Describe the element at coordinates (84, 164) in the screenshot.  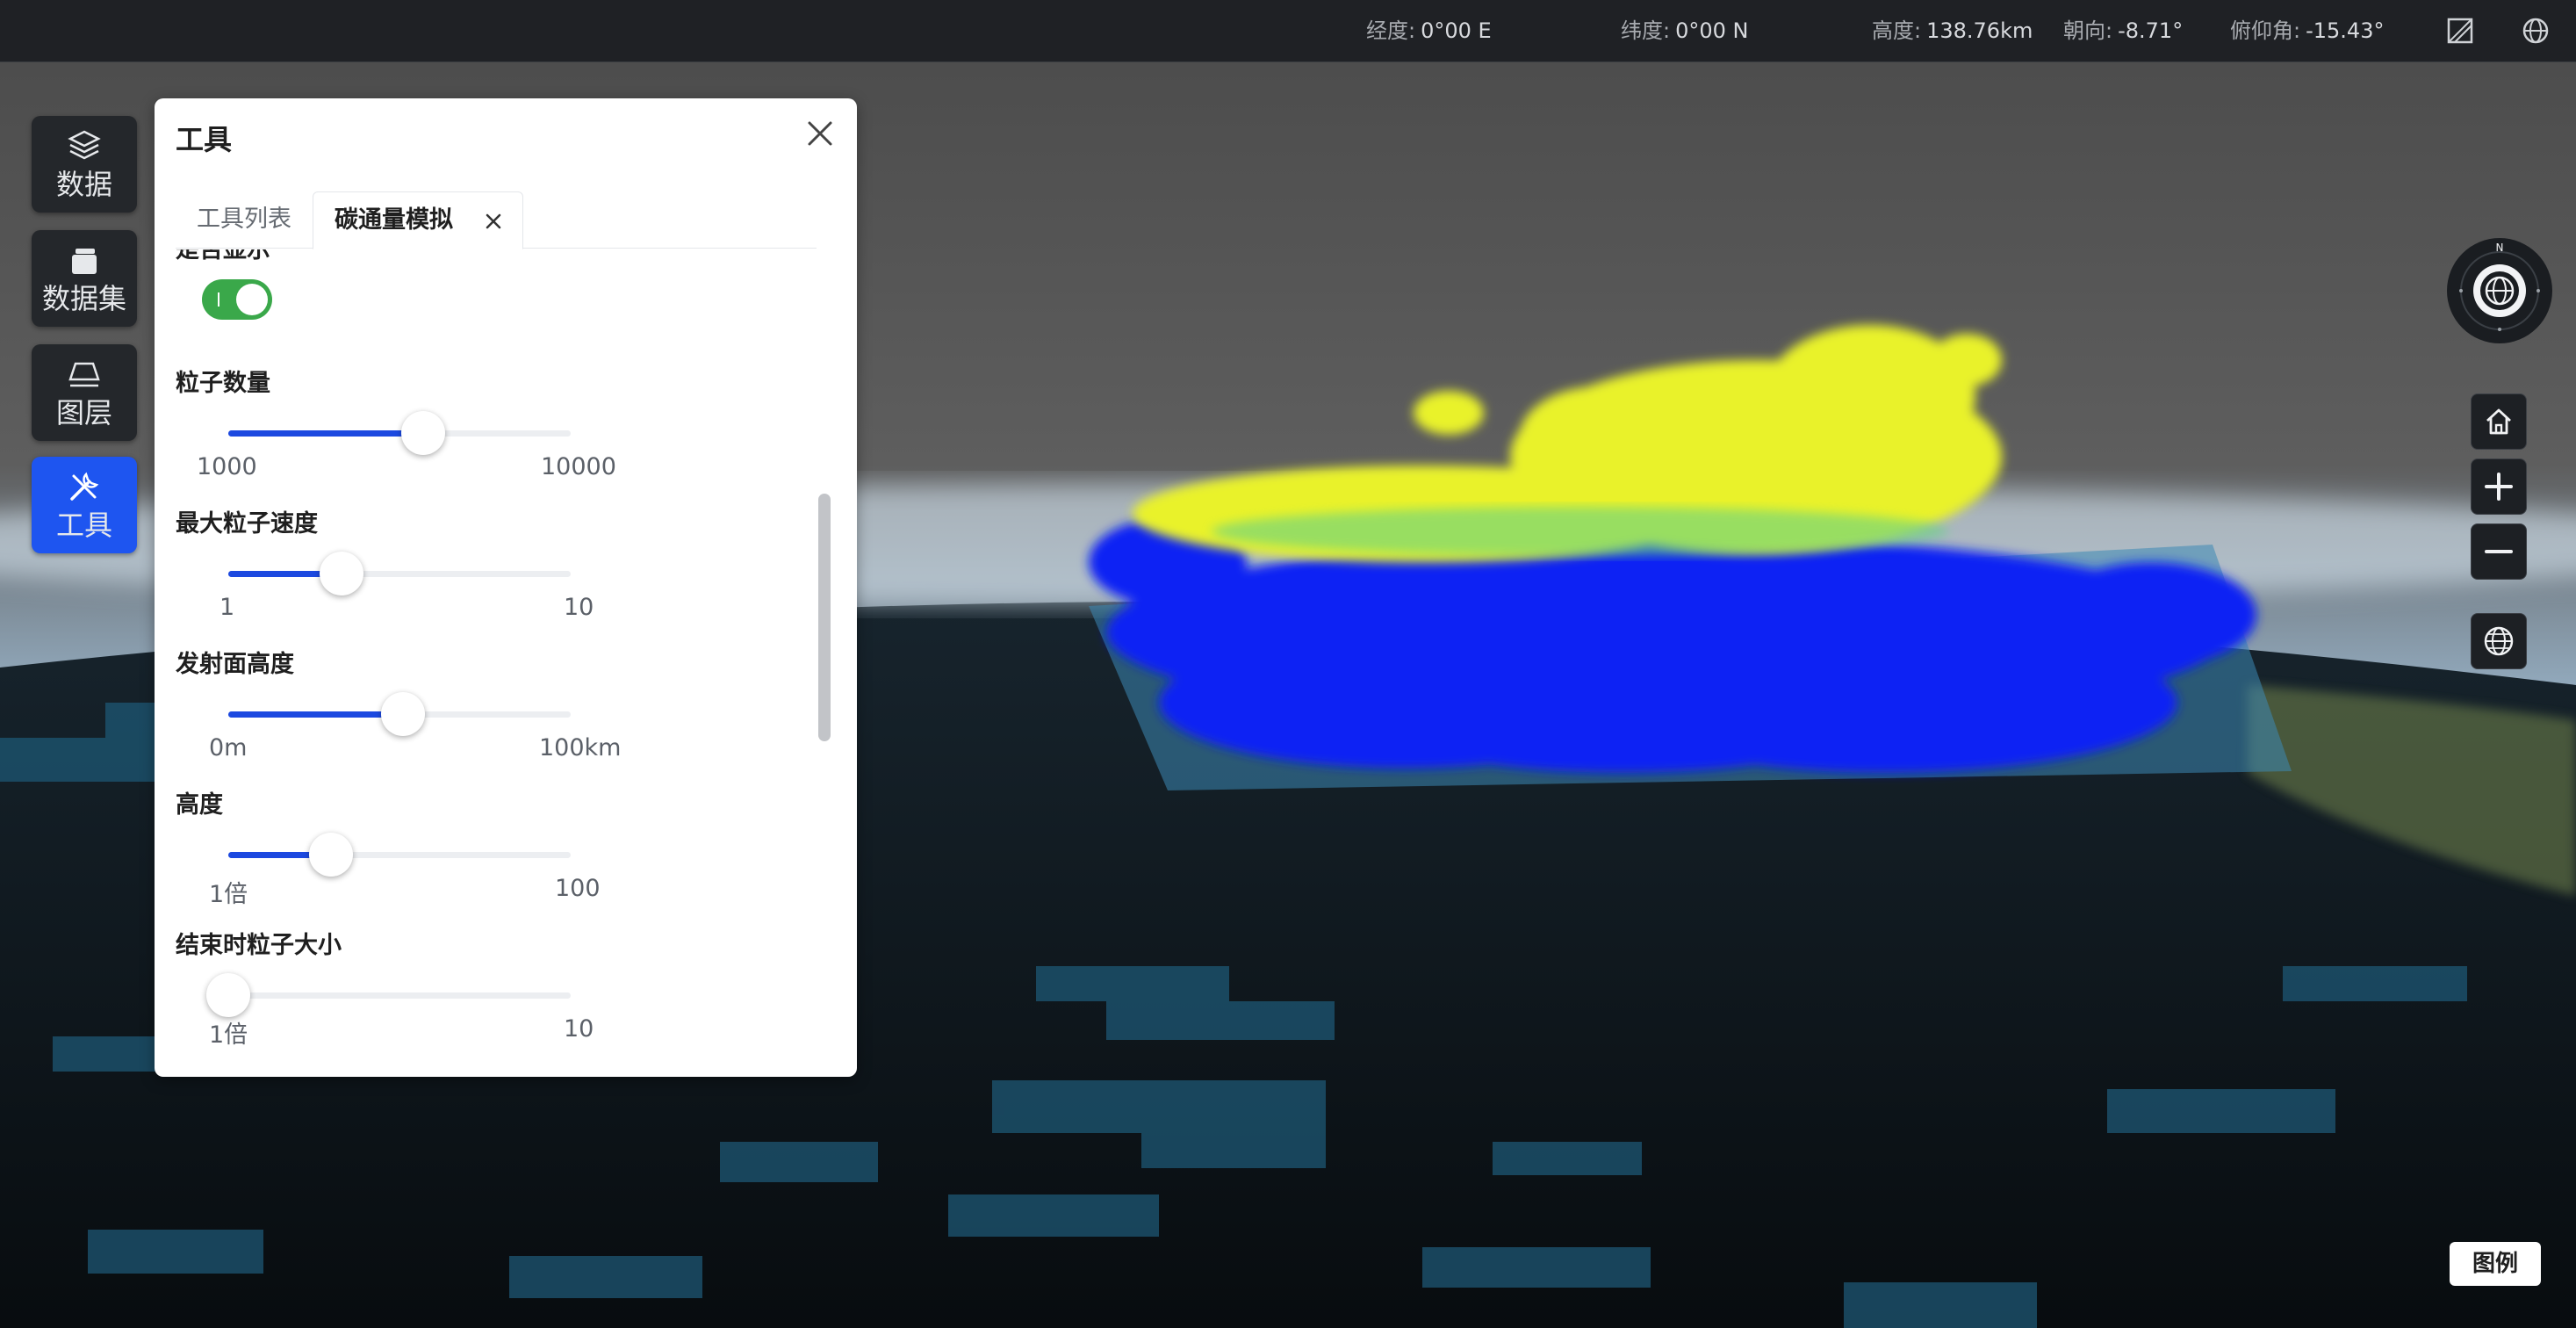
I see `nav-data-button: 数据` at that location.